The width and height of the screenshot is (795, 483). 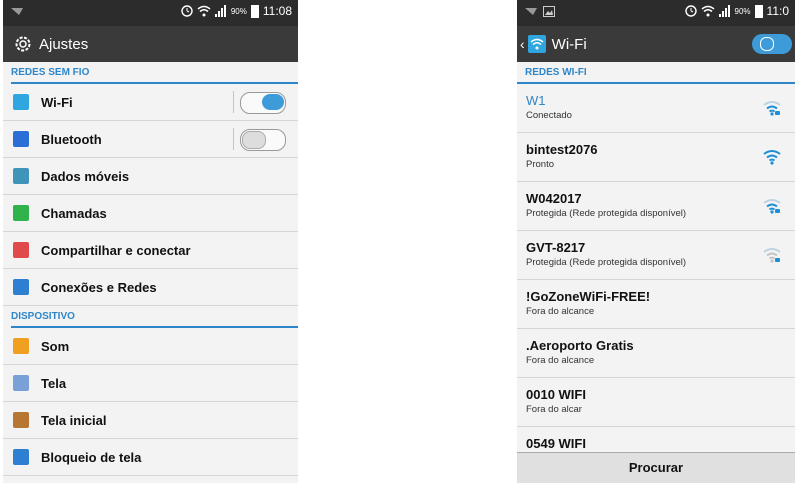 I want to click on network-ssid: 0549 WIFI, so click(x=556, y=443).